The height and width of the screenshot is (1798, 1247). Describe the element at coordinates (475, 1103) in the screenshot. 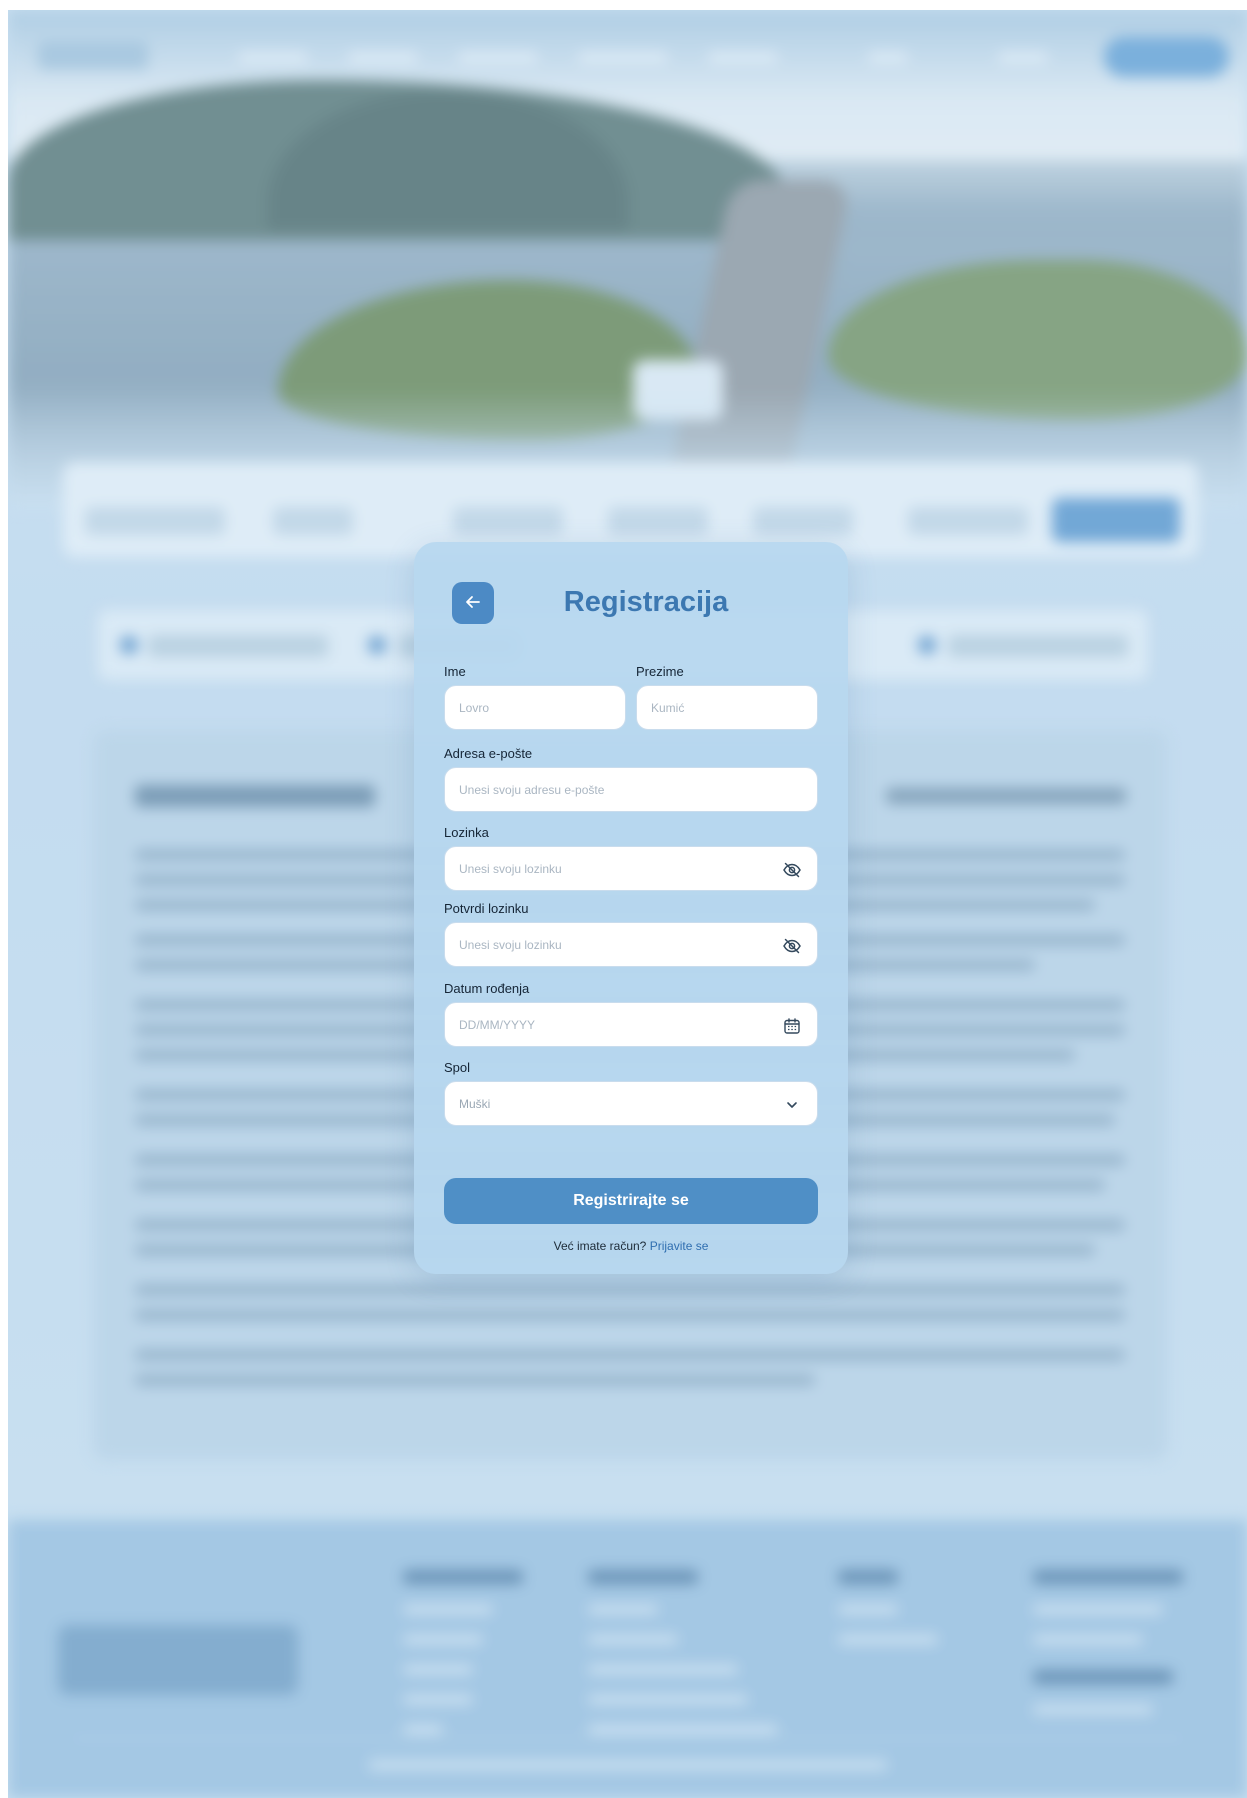

I see `gender-selected-value: Muški` at that location.